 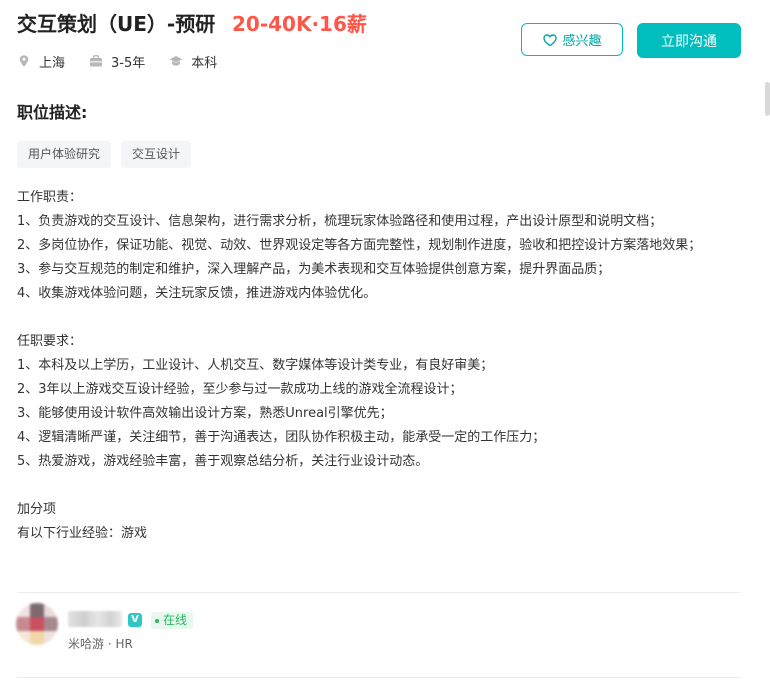 I want to click on verified-badge: V, so click(x=135, y=620).